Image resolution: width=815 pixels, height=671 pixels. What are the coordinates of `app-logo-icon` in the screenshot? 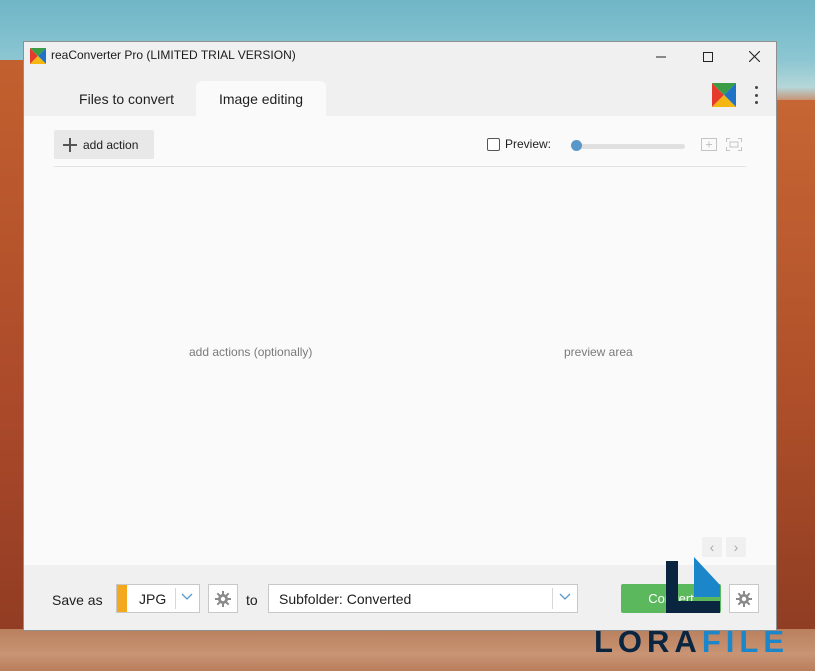 It's located at (38, 56).